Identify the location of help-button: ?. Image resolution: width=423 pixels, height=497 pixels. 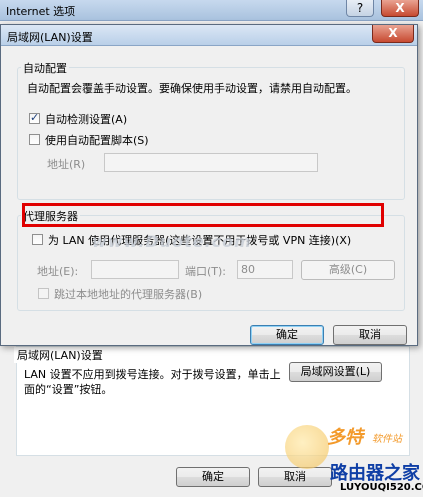
(360, 8).